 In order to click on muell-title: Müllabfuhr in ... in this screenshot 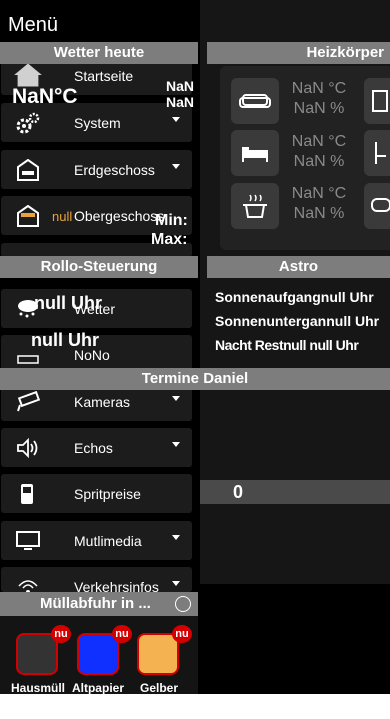, I will do `click(95, 603)`.